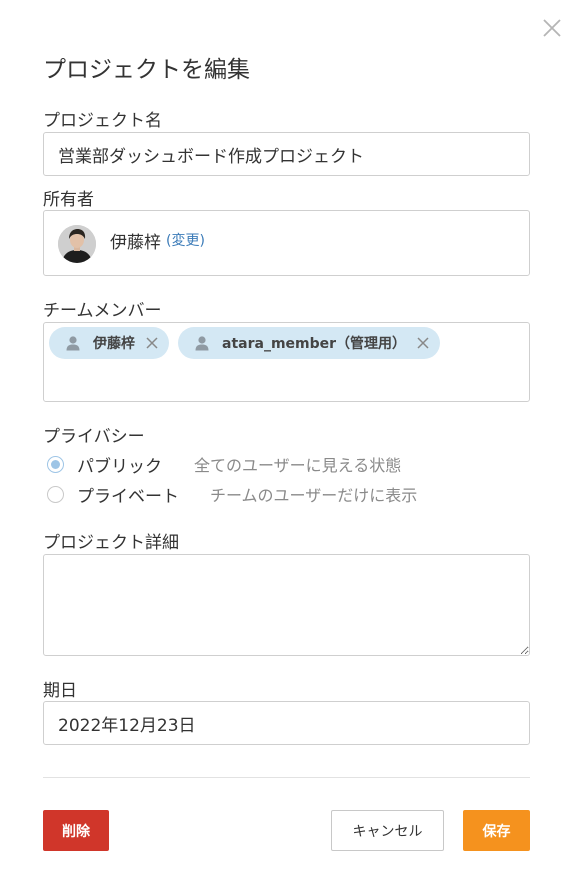  Describe the element at coordinates (286, 605) in the screenshot. I see `project-detail-textarea` at that location.